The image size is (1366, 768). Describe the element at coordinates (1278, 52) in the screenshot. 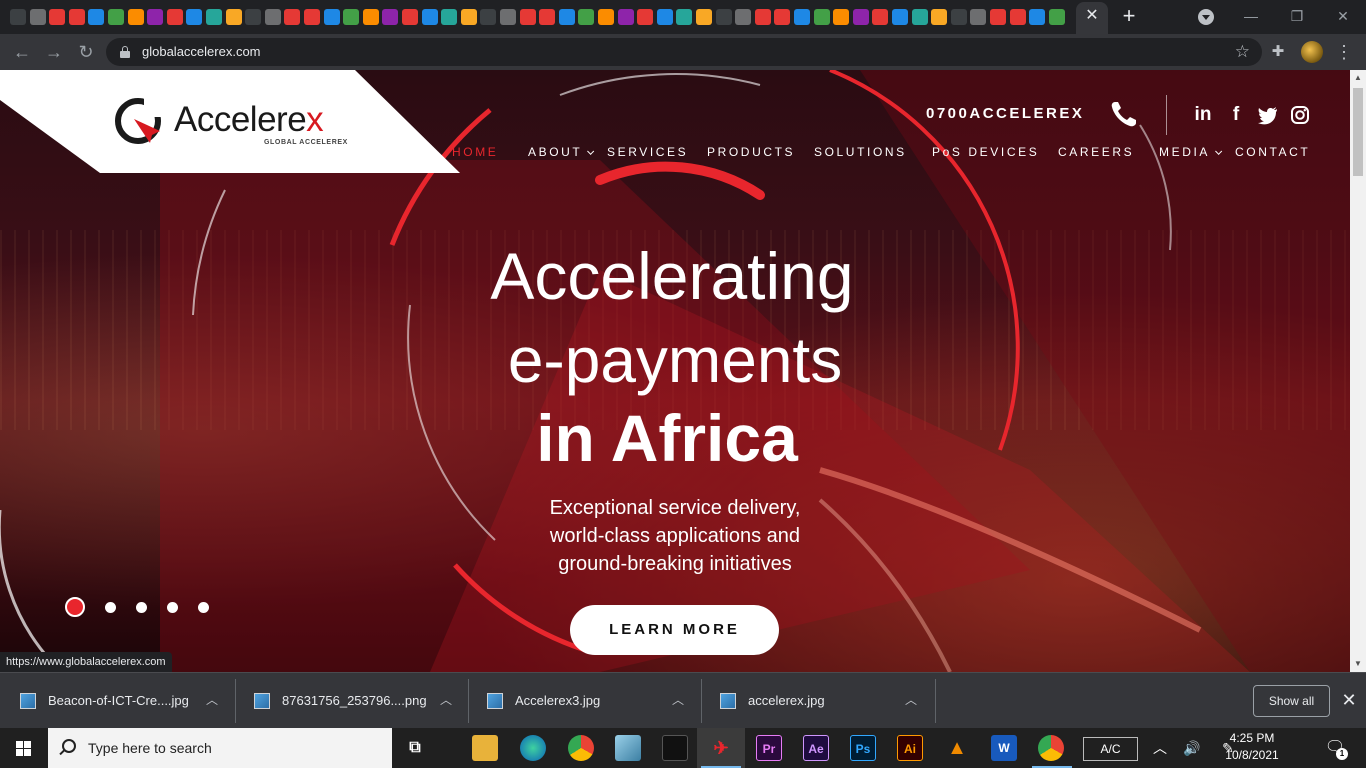

I see `extensions-icon: ✚` at that location.